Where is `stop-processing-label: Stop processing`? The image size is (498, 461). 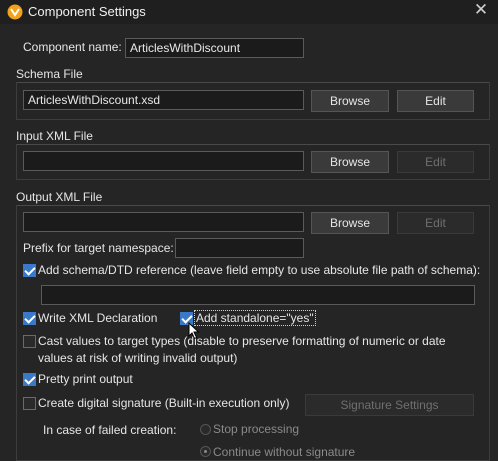 stop-processing-label: Stop processing is located at coordinates (256, 429).